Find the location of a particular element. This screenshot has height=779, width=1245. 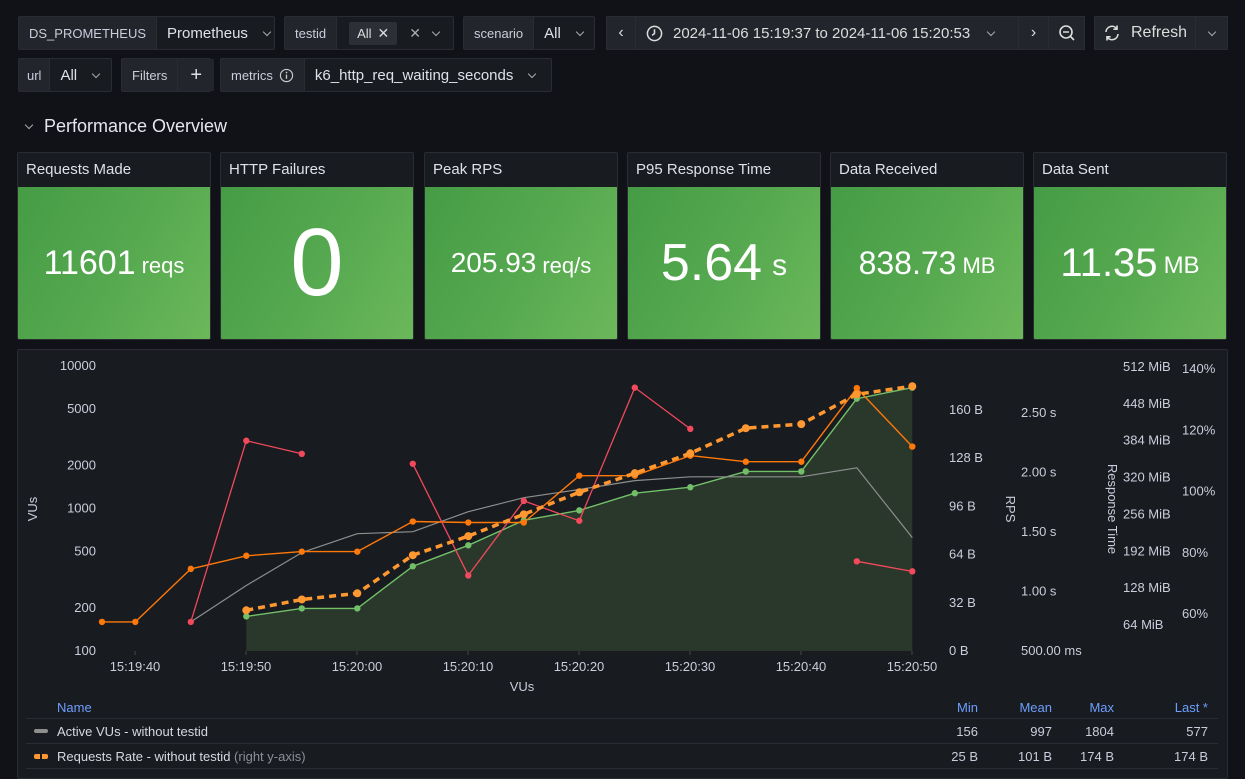

legend-last: 577 is located at coordinates (1197, 731).